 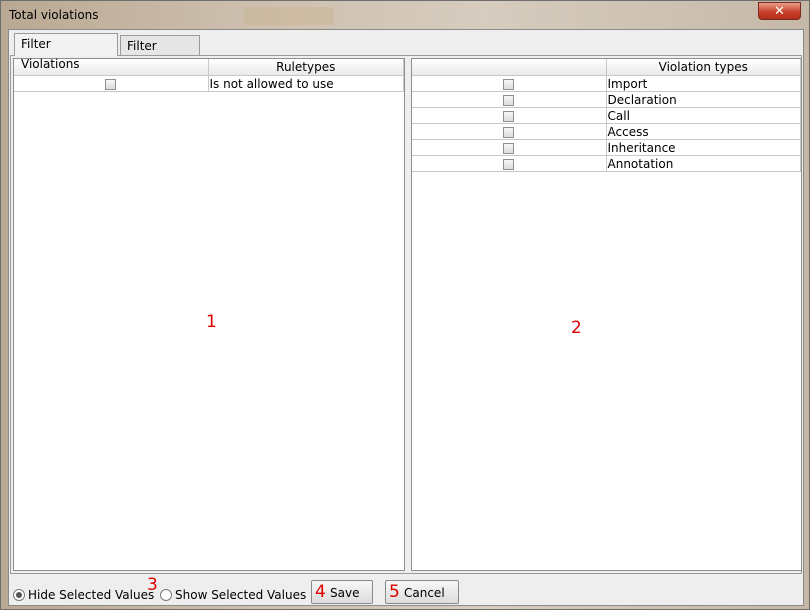 What do you see at coordinates (211, 322) in the screenshot?
I see `annotation-marker-1: 1` at bounding box center [211, 322].